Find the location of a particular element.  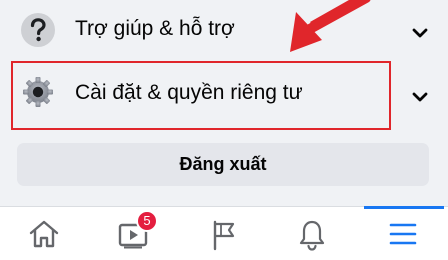

tab-home is located at coordinates (44, 233).